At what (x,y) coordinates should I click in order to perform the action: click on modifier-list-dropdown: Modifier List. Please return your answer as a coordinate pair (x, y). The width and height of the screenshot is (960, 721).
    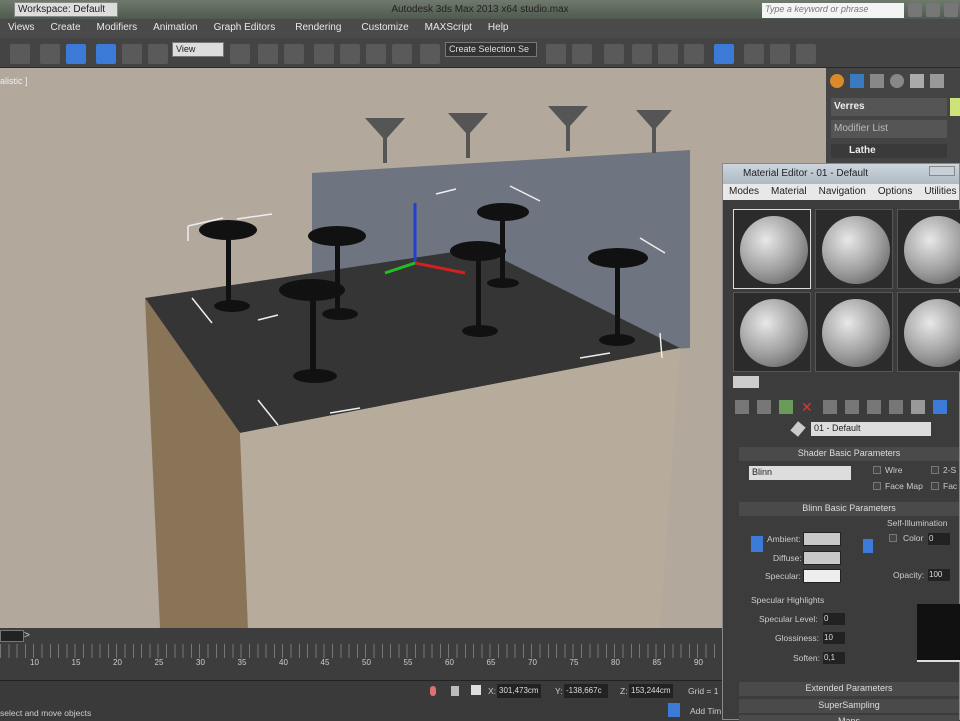
    Looking at the image, I should click on (889, 129).